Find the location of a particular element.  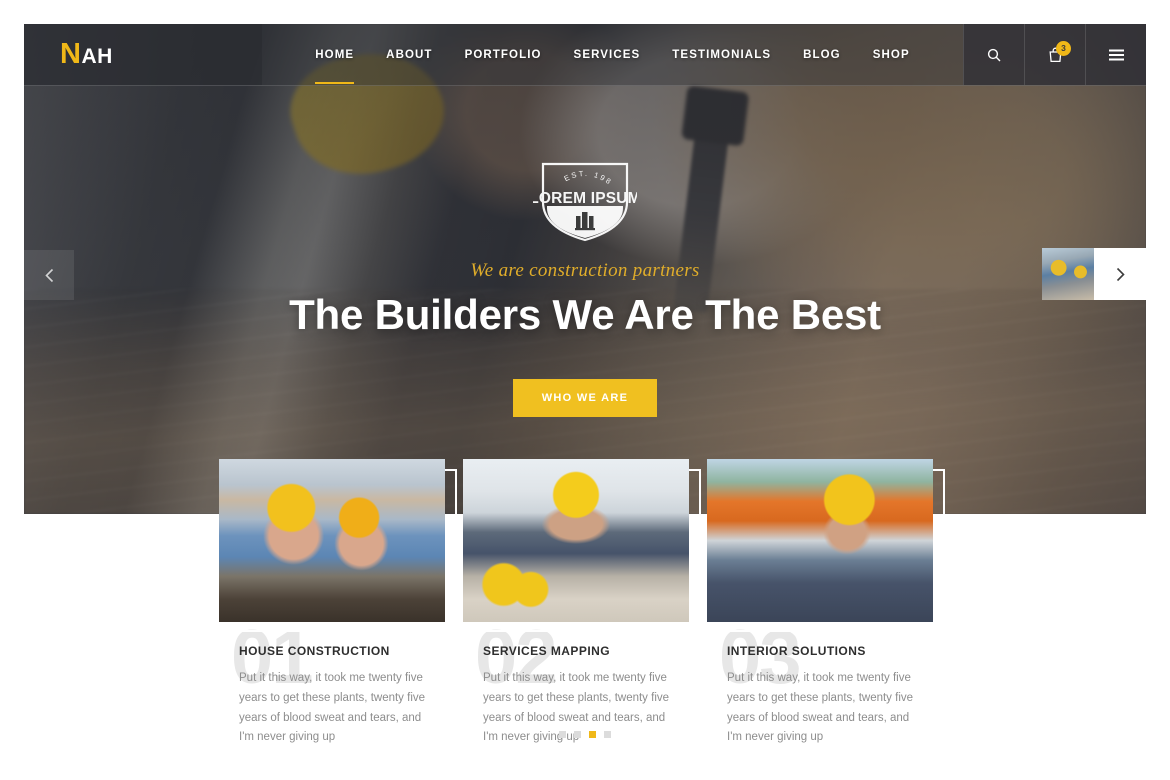

badge-est-text: EST. 1985 is located at coordinates (571, 169).